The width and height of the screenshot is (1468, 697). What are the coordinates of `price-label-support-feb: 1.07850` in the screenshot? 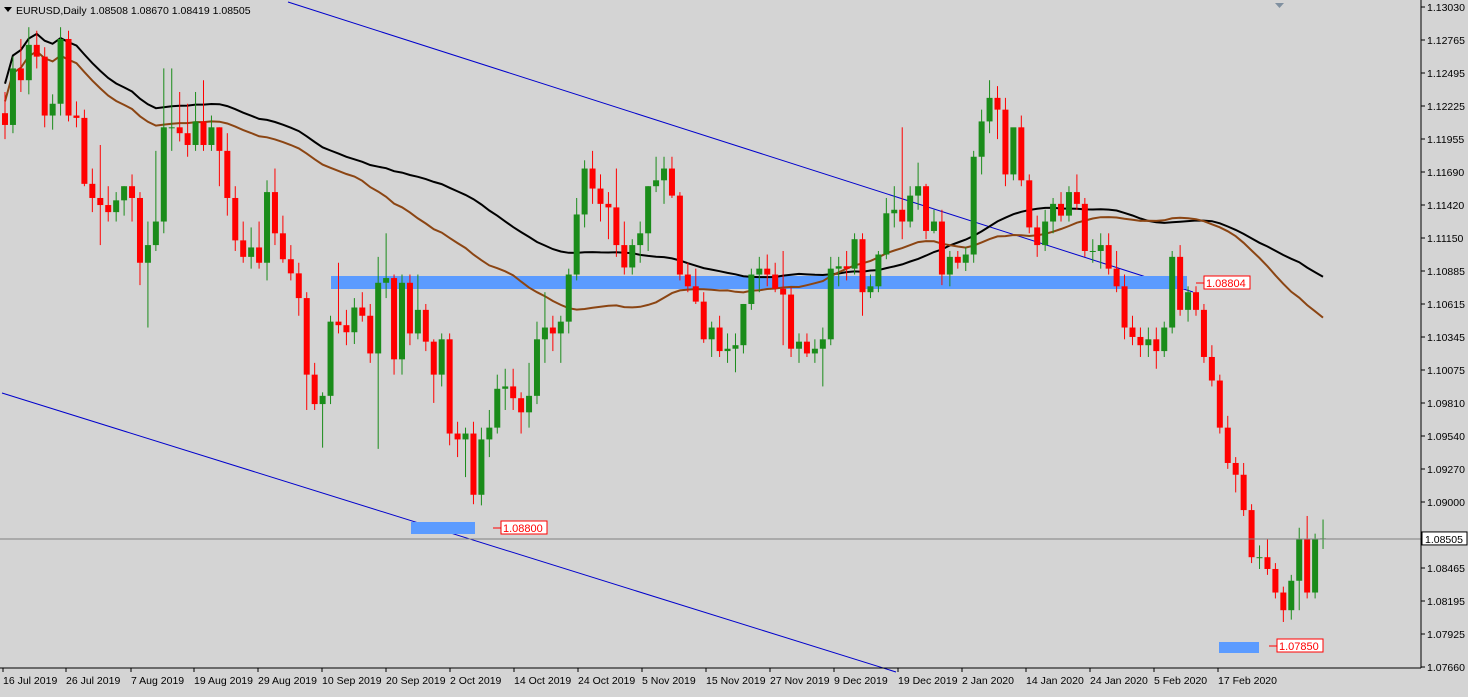 It's located at (1296, 645).